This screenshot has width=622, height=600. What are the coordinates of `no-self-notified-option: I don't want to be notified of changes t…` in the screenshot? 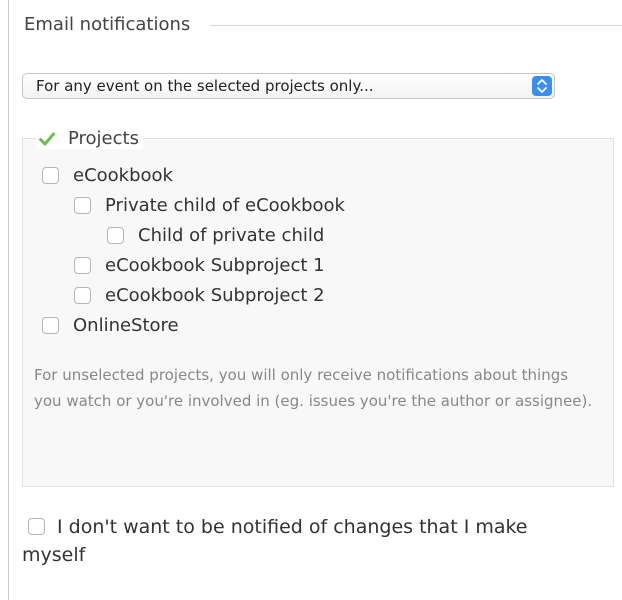 It's located at (323, 527).